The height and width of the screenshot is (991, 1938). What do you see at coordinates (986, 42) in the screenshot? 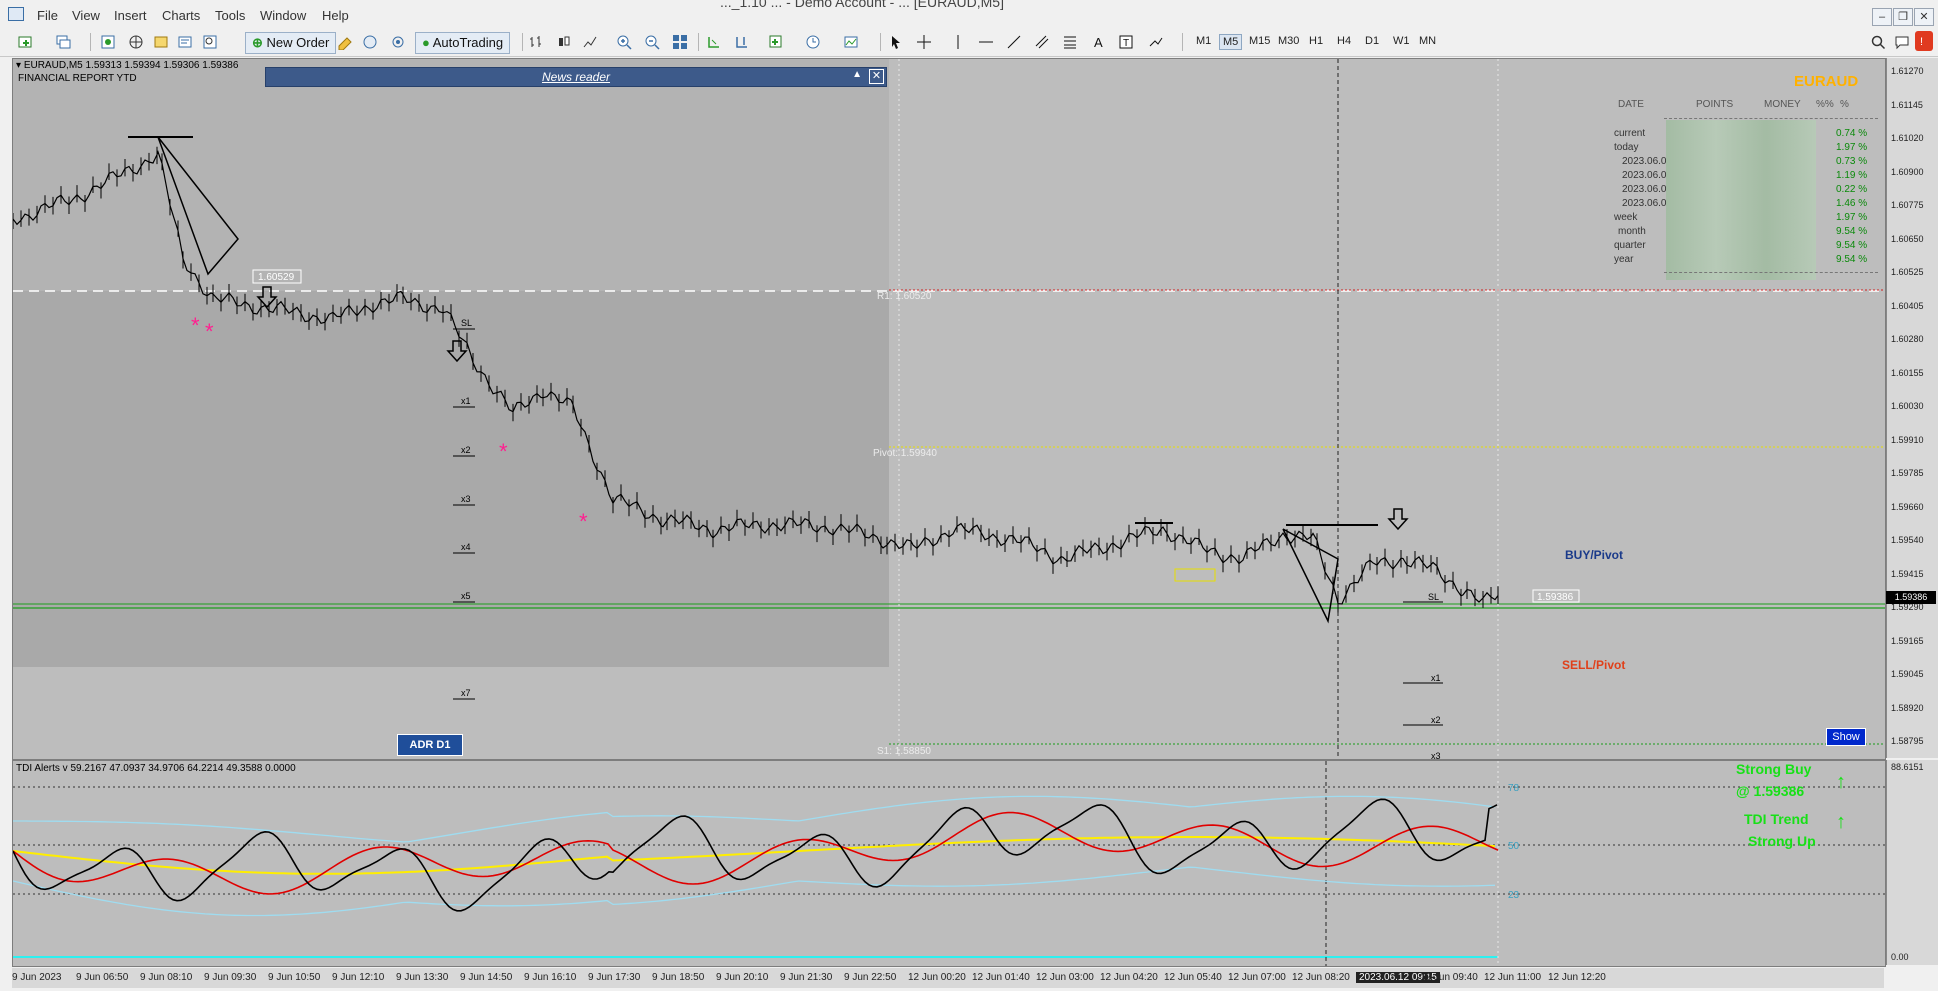
I see `horizontal-line-icon` at bounding box center [986, 42].